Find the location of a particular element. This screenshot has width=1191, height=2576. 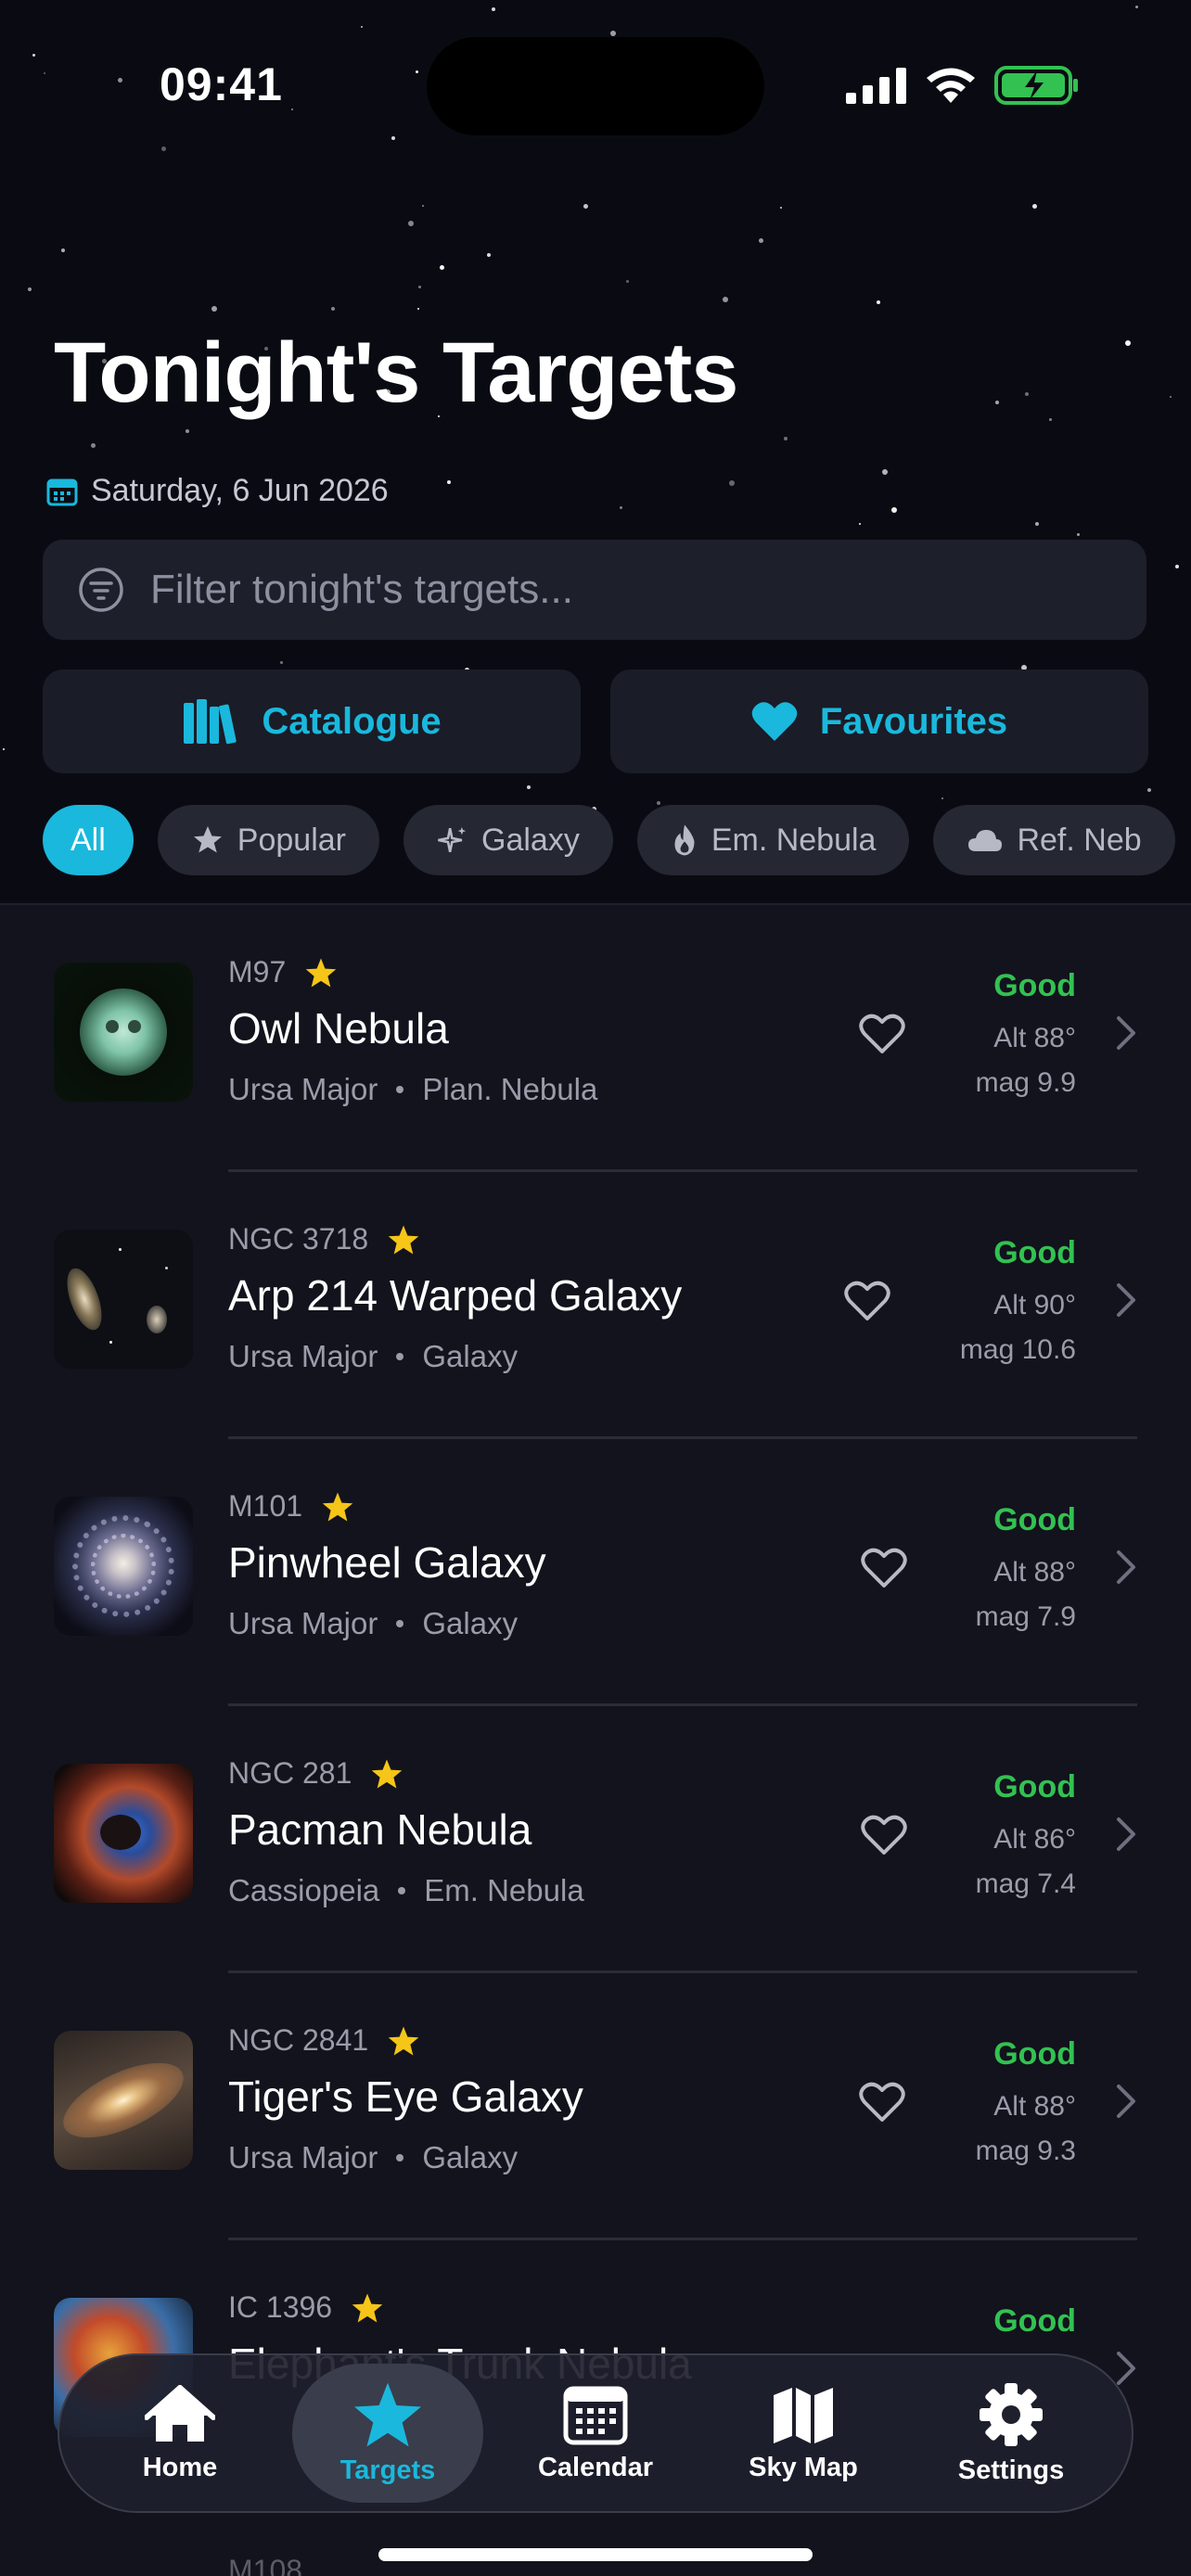

tab-skymap: Sky Map is located at coordinates (803, 2433).